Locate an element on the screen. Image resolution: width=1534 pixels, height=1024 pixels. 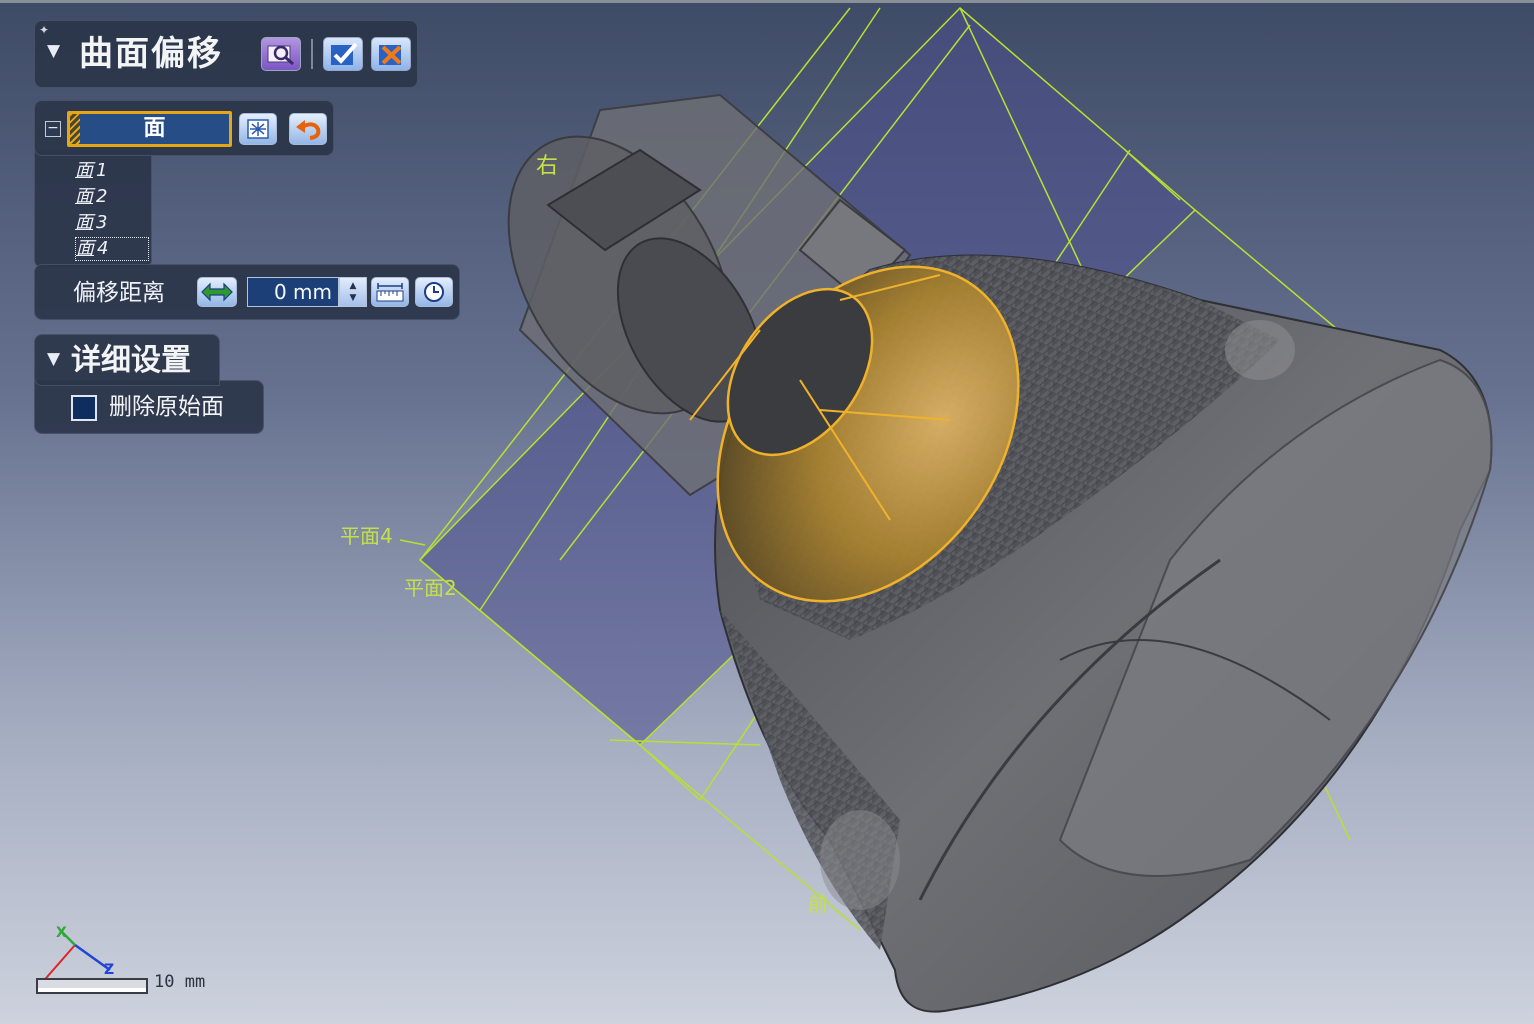
scale-label: 10 mm is located at coordinates (180, 982).